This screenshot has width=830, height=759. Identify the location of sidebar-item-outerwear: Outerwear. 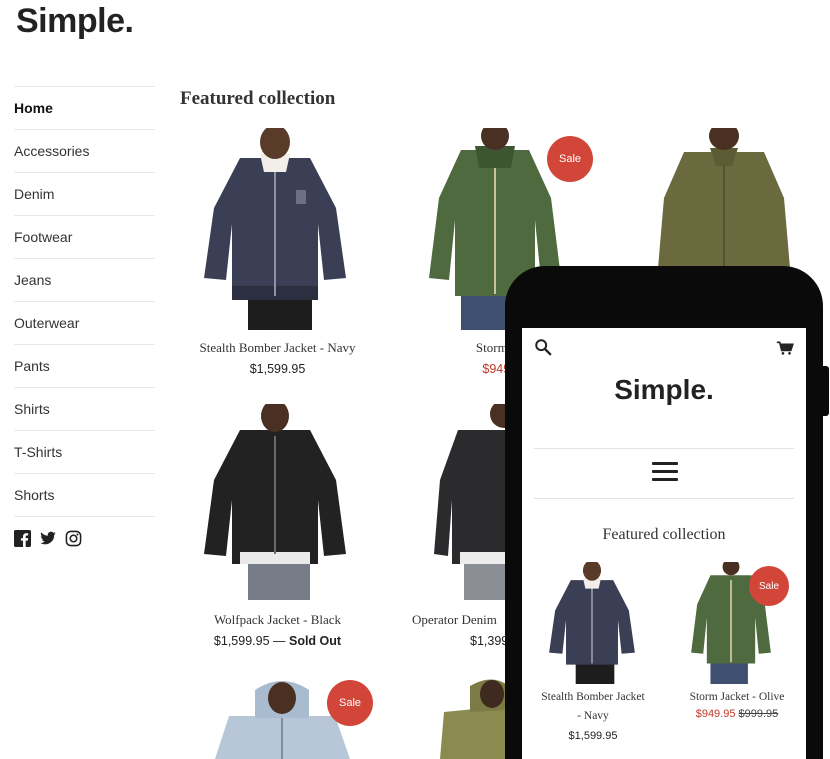
(84, 322).